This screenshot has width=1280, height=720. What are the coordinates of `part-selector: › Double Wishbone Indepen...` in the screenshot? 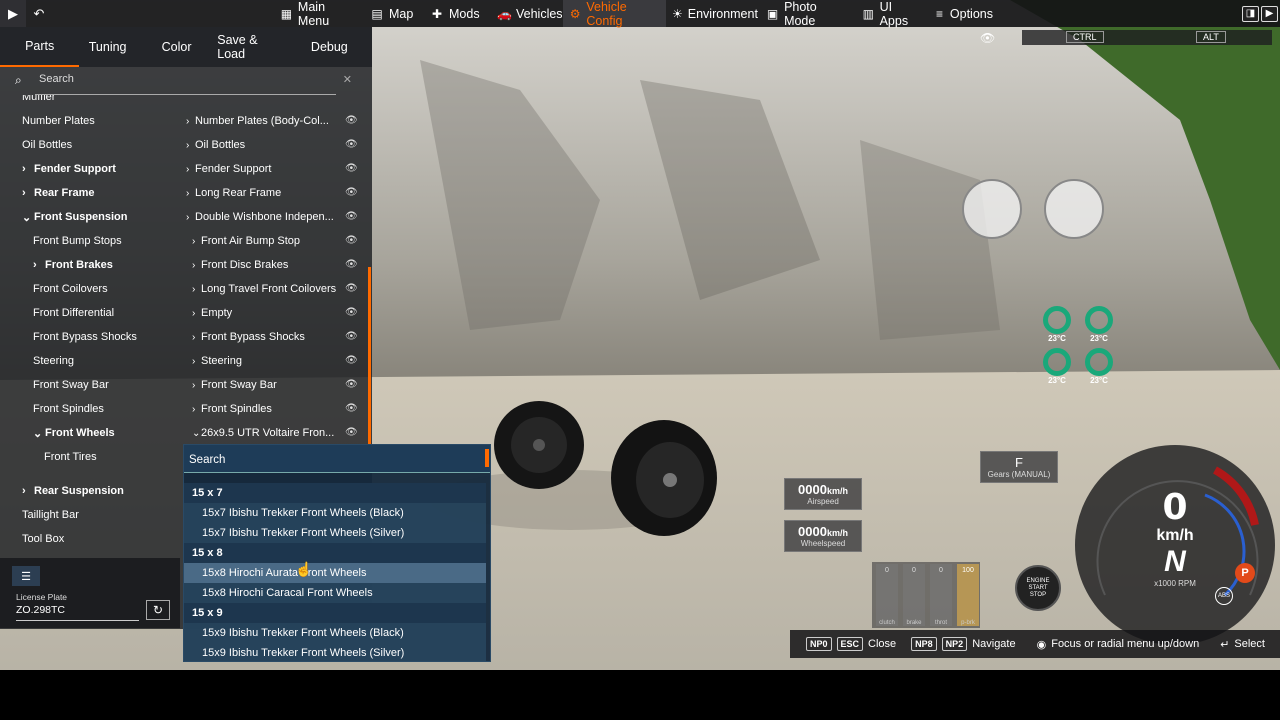 It's located at (275, 217).